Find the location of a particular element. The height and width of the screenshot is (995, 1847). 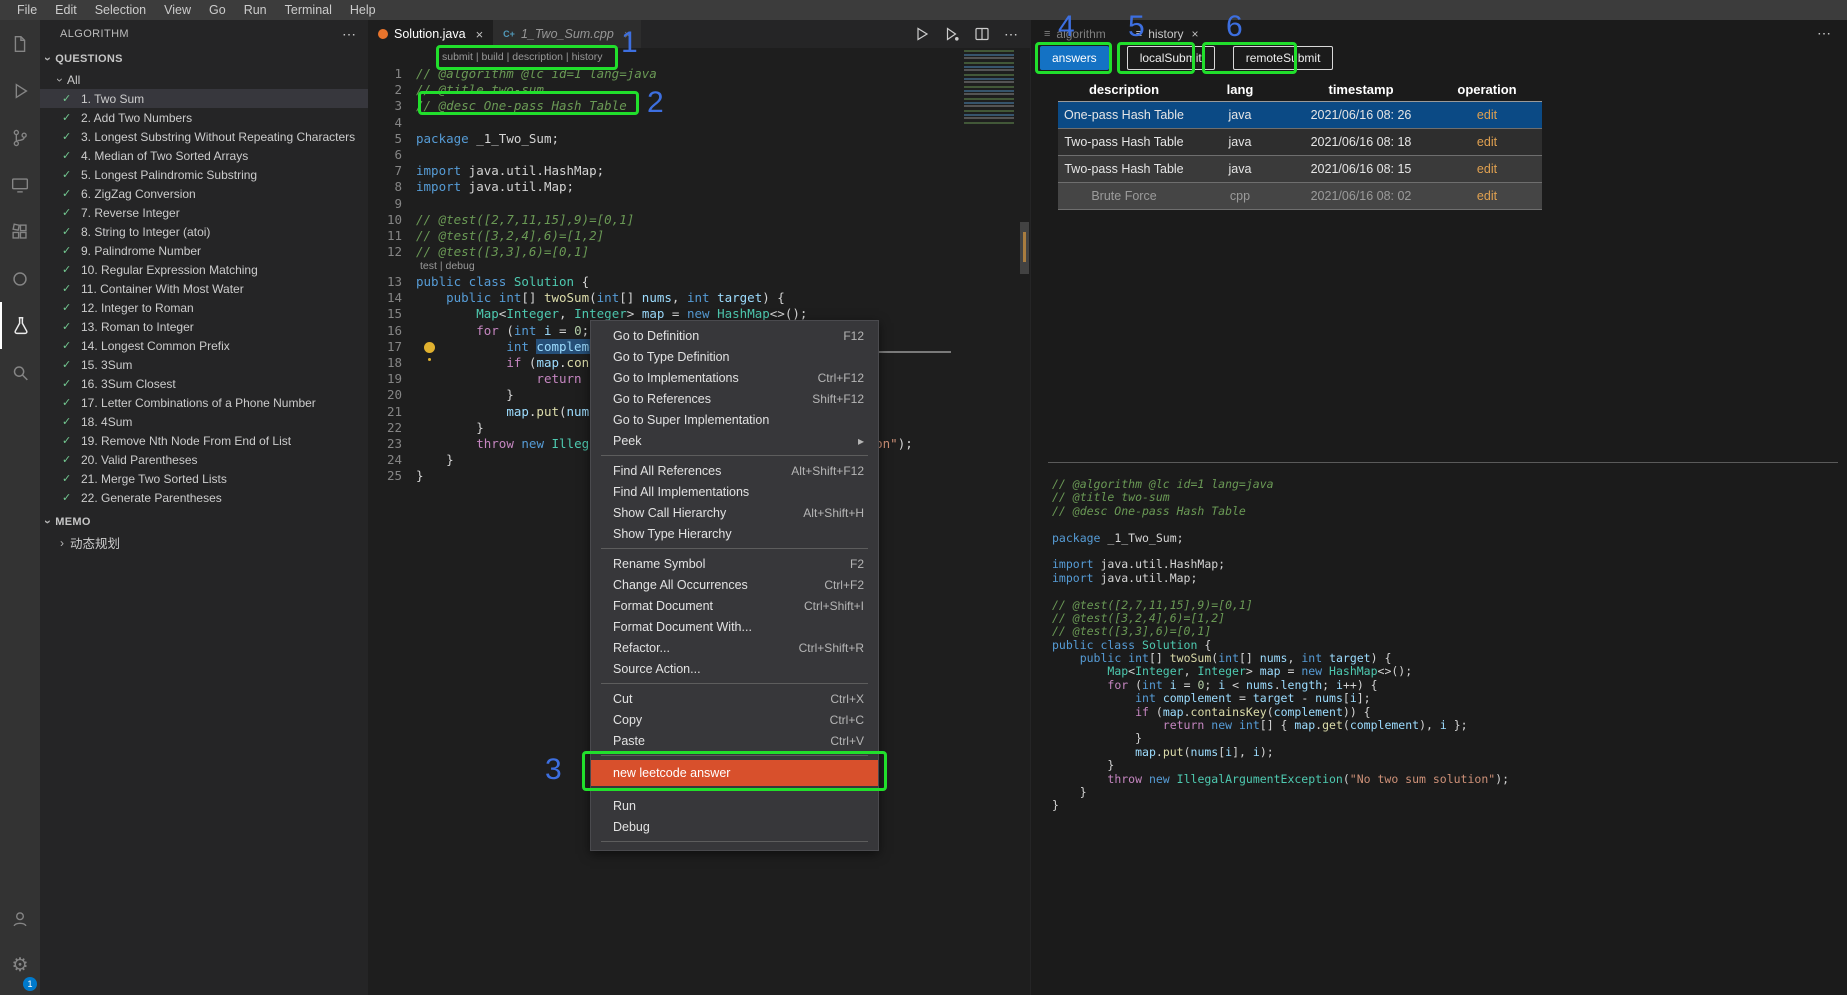

tab-algorithm: ≡ algorithm is located at coordinates (1075, 34).